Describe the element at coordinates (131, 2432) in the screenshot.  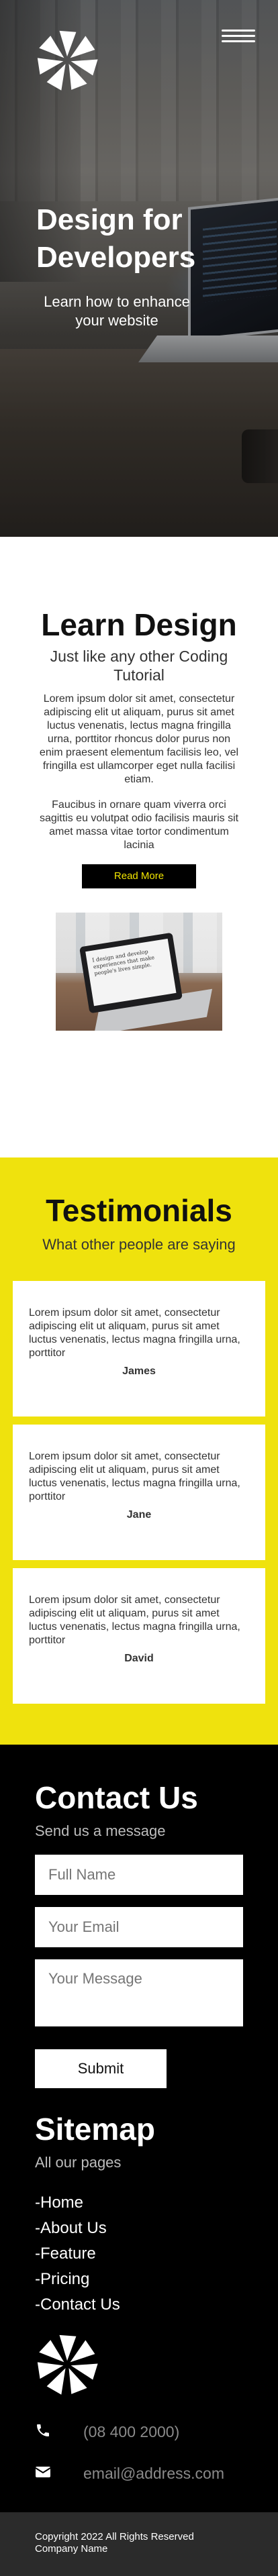
I see `phone-number: (08 400 2000)` at that location.